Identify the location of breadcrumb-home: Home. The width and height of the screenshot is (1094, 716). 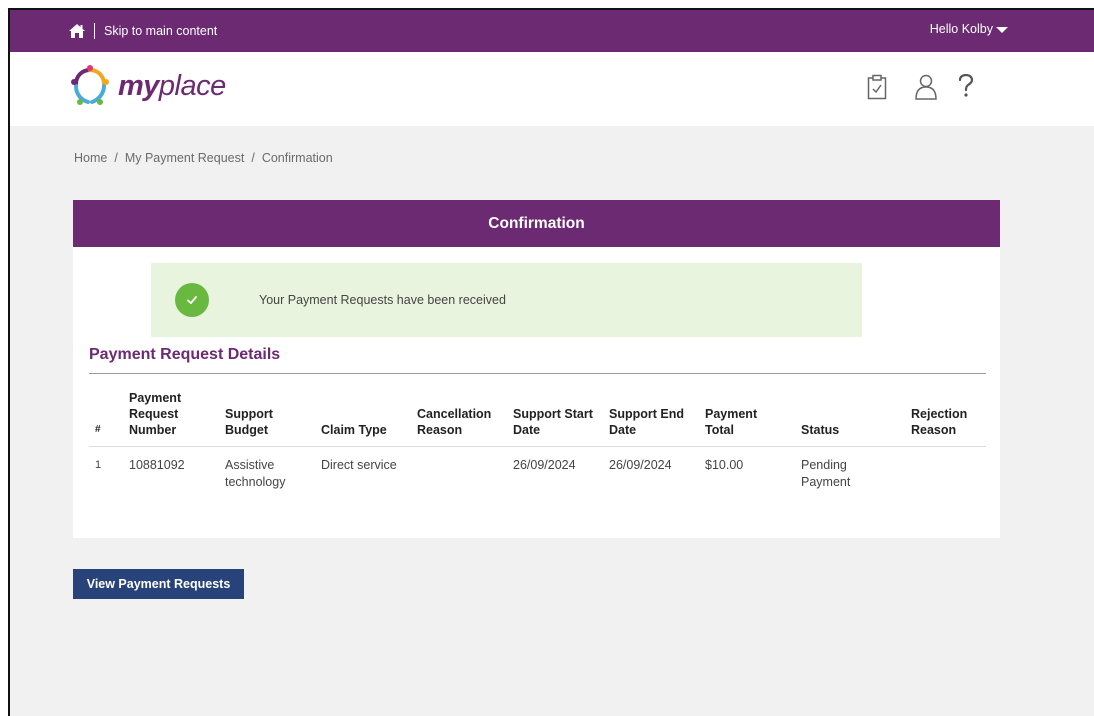
(90, 158).